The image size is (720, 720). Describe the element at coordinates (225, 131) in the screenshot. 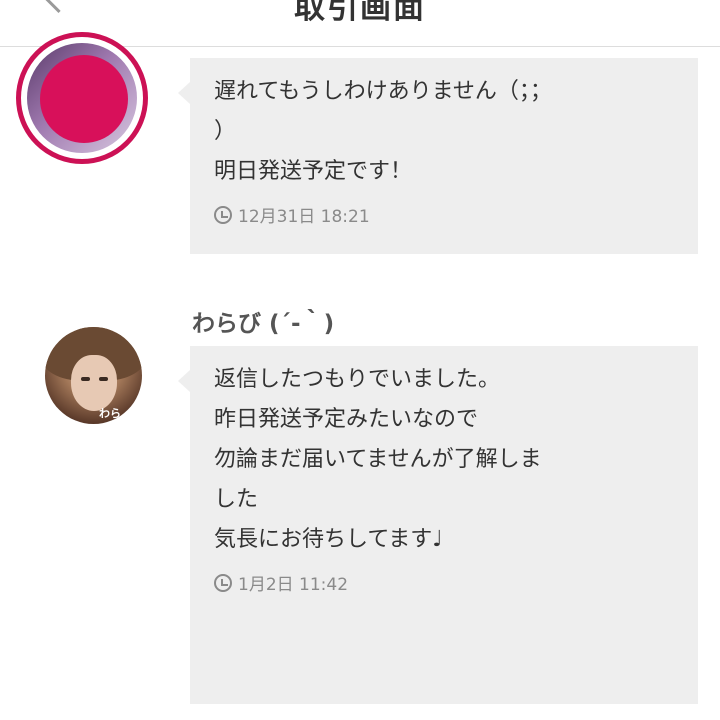

I see `message-line: ）` at that location.